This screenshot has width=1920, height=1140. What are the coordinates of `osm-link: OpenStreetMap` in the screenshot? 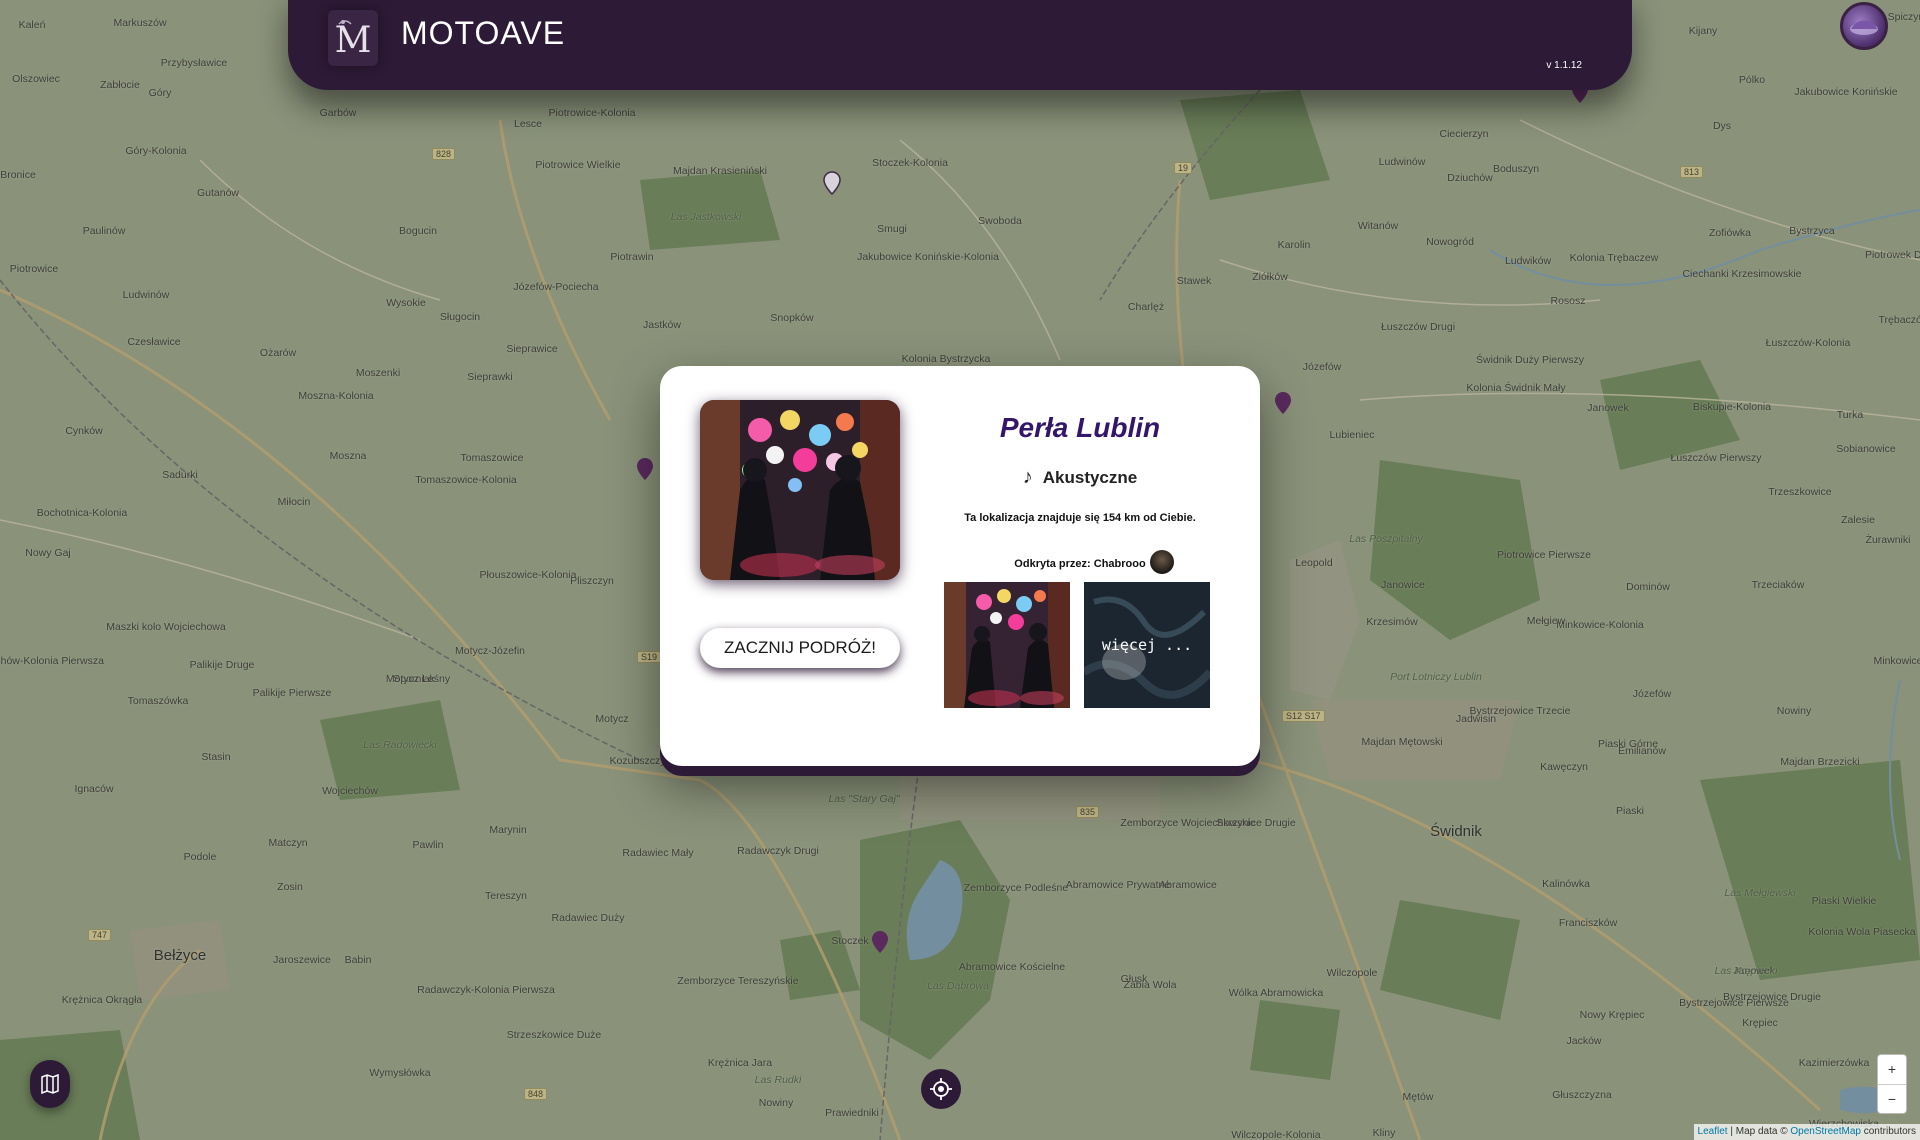 It's located at (1825, 1131).